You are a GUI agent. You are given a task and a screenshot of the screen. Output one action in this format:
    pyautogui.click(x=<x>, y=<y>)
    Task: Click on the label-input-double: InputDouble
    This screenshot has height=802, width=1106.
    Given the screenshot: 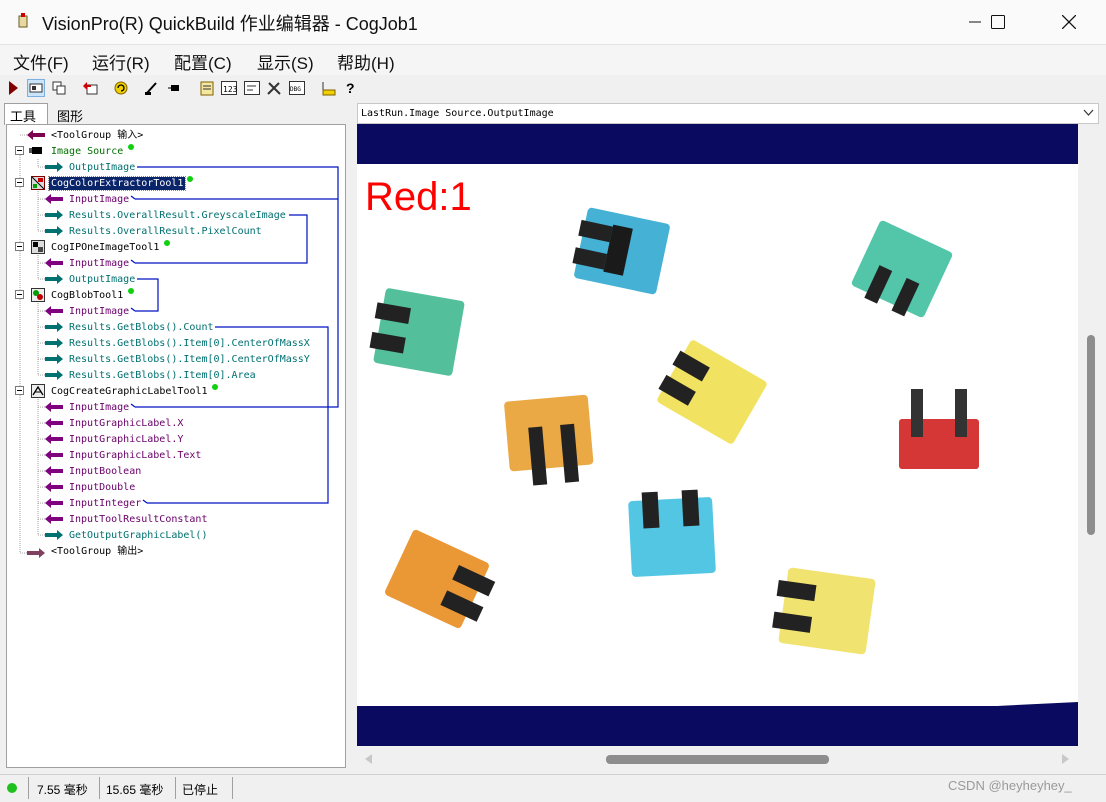 What is the action you would take?
    pyautogui.click(x=102, y=487)
    